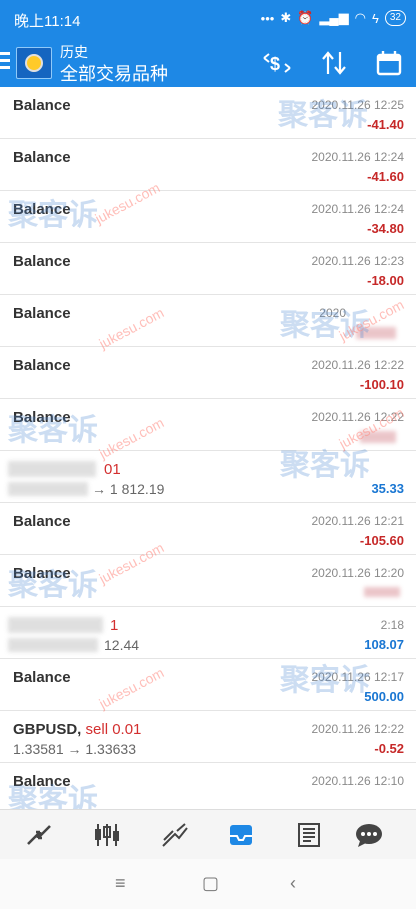 Image resolution: width=416 pixels, height=909 pixels. What do you see at coordinates (357, 105) in the screenshot?
I see `row-time: 2020.11.26 12:25` at bounding box center [357, 105].